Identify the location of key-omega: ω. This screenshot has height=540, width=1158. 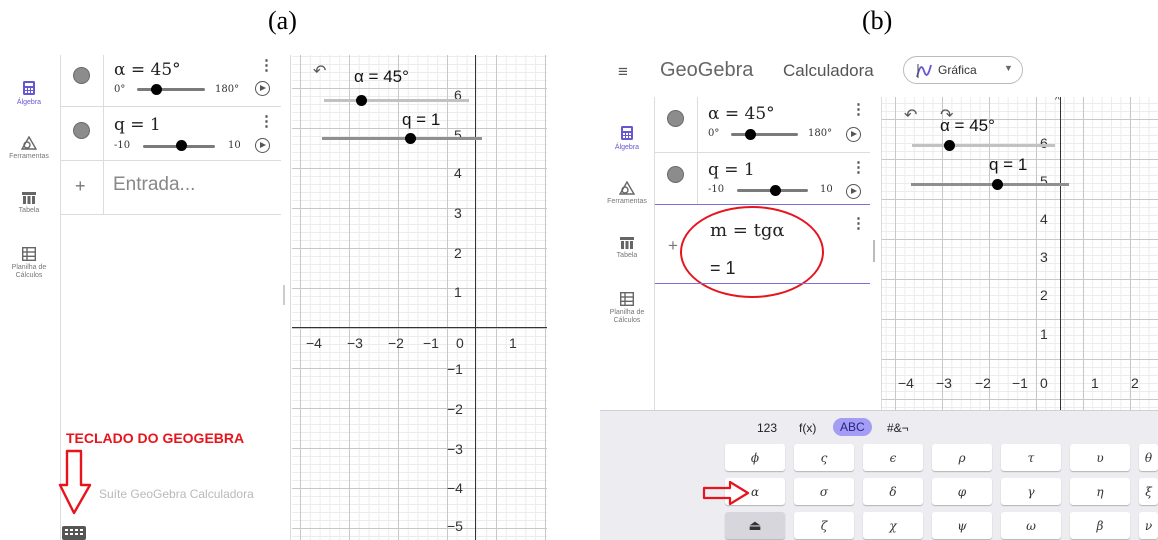
(1031, 525).